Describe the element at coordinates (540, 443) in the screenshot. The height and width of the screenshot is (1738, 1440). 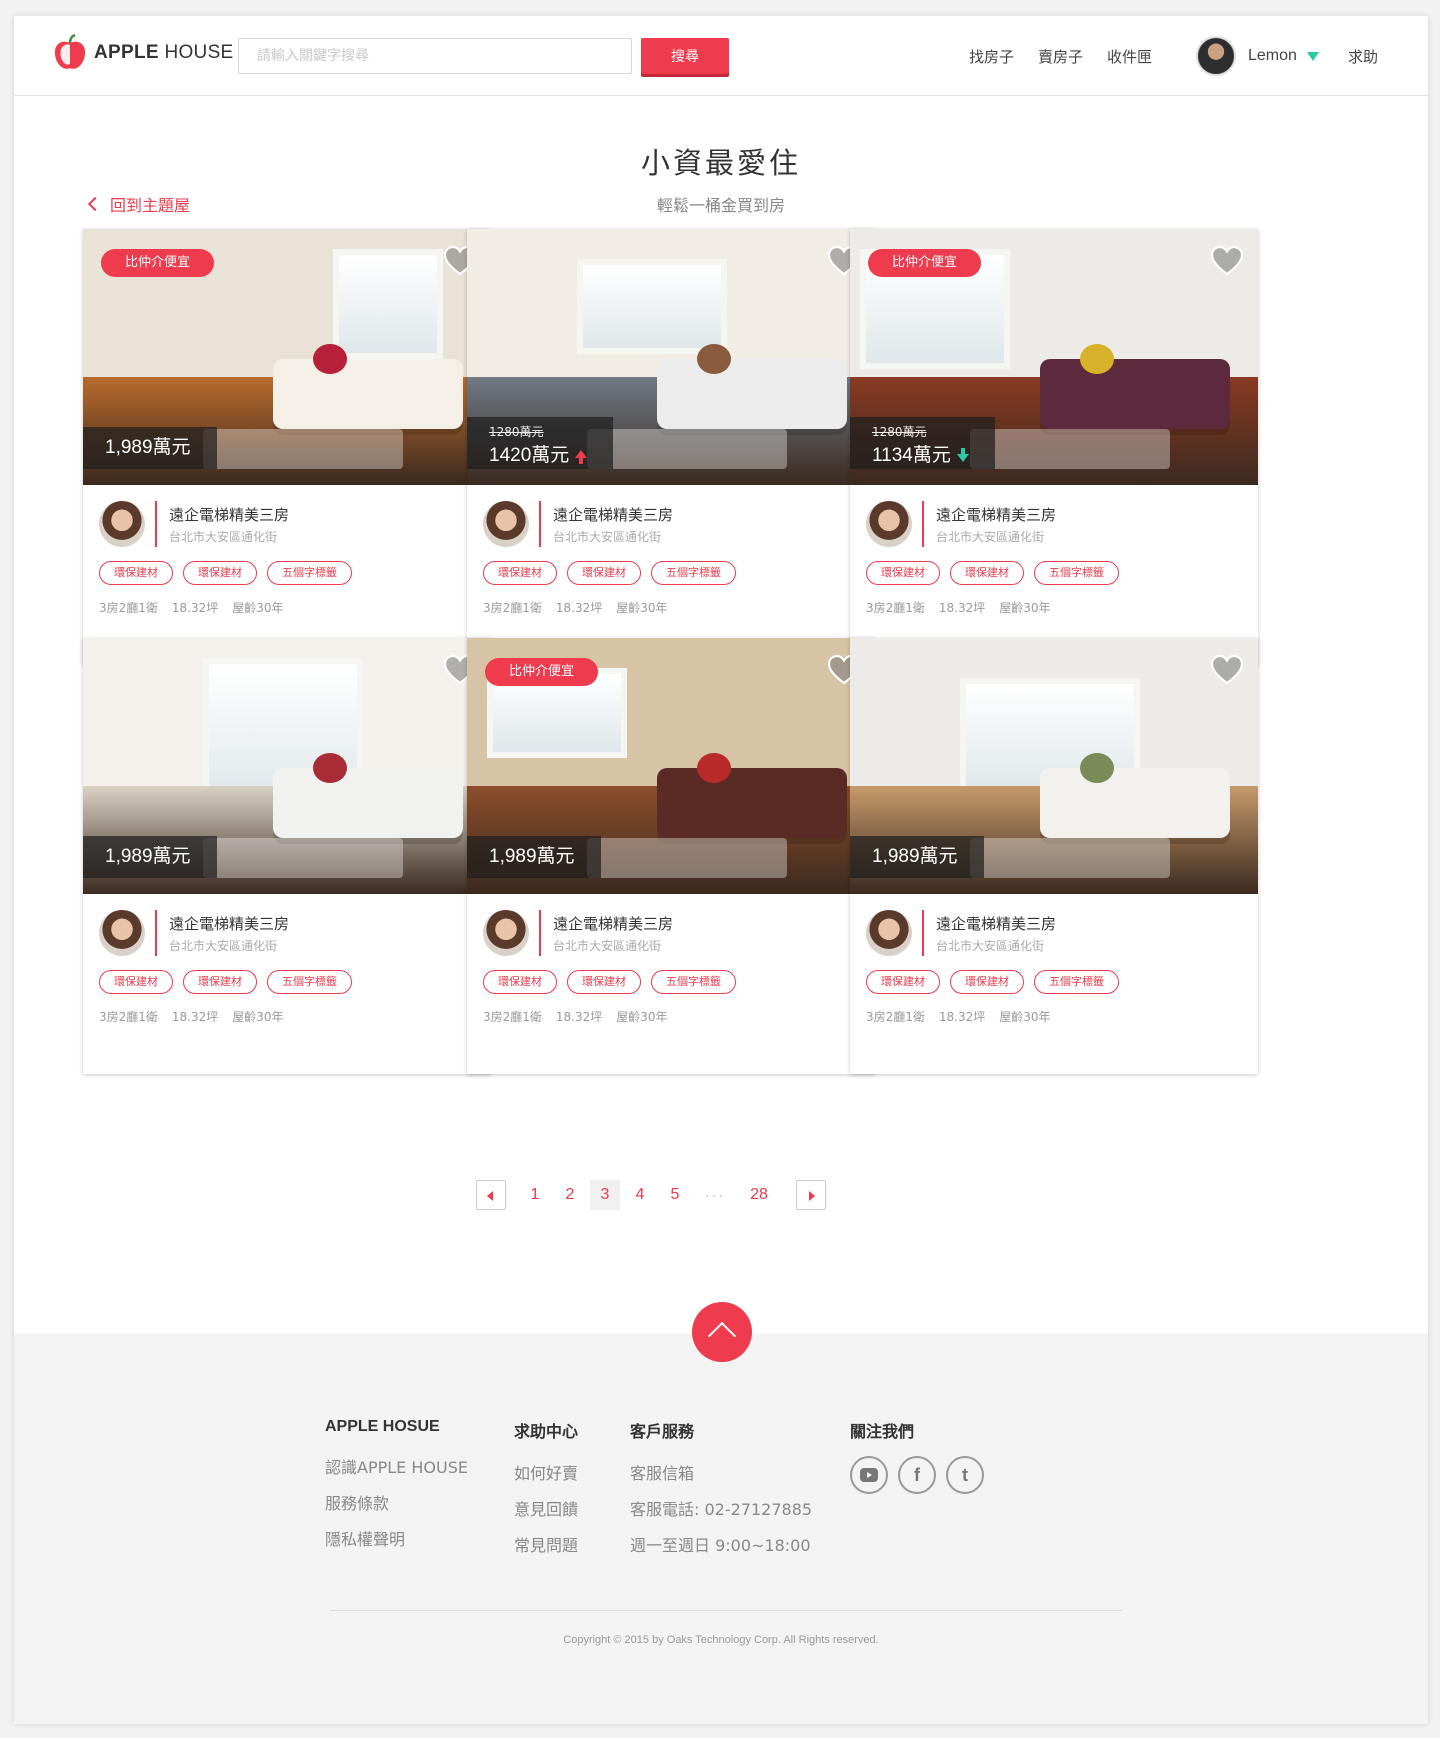
I see `price-box: 1280萬元 1420萬元` at that location.